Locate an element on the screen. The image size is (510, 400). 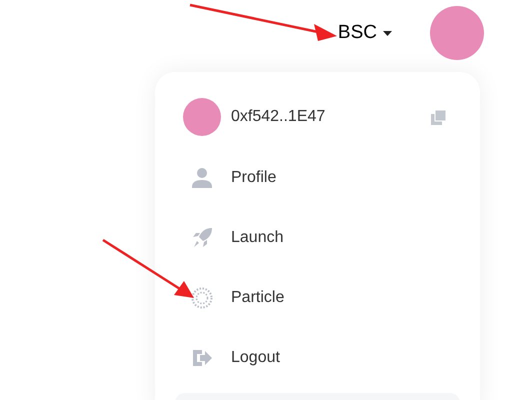
avatar is located at coordinates (202, 117).